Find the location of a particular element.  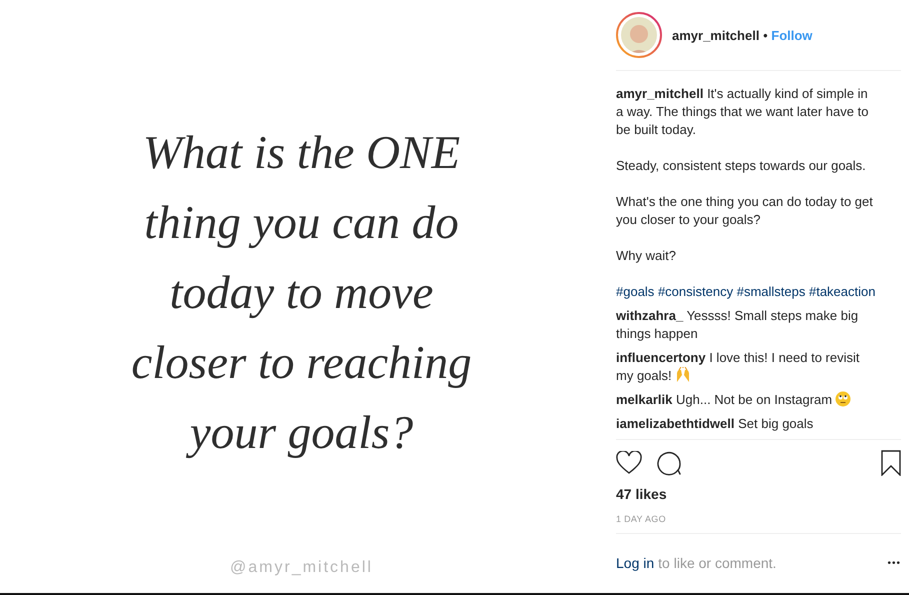

comment-text: influencertony I love this! I need to revisit my goals! is located at coordinates (738, 367).